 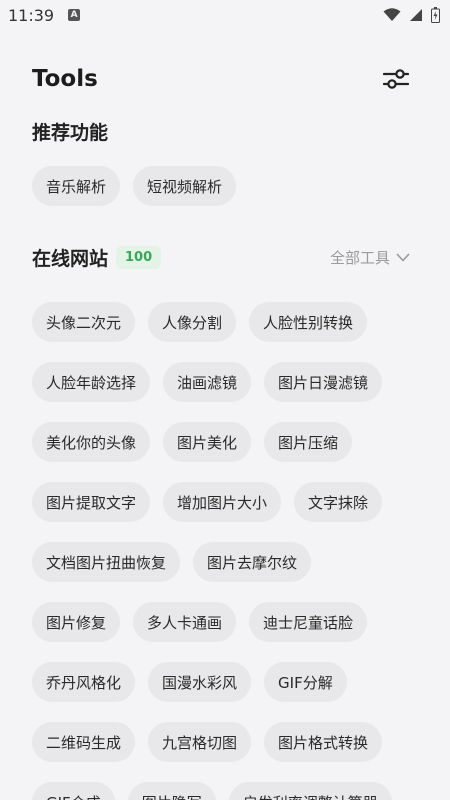 I want to click on tool-chip: 多人卡通画, so click(x=185, y=622).